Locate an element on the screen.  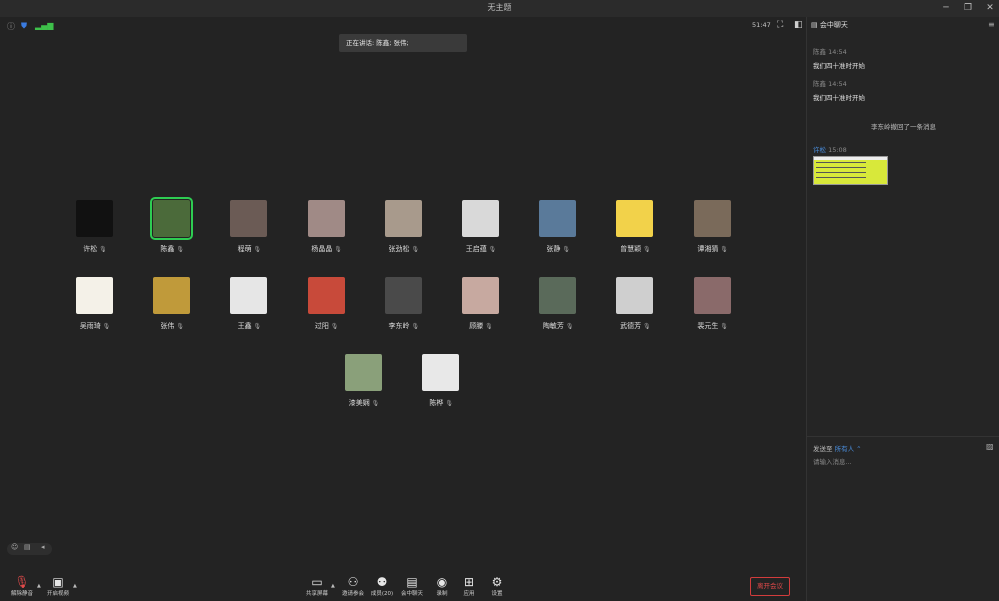
chat-bubble-icon: ▤ is located at coordinates (27, 547).